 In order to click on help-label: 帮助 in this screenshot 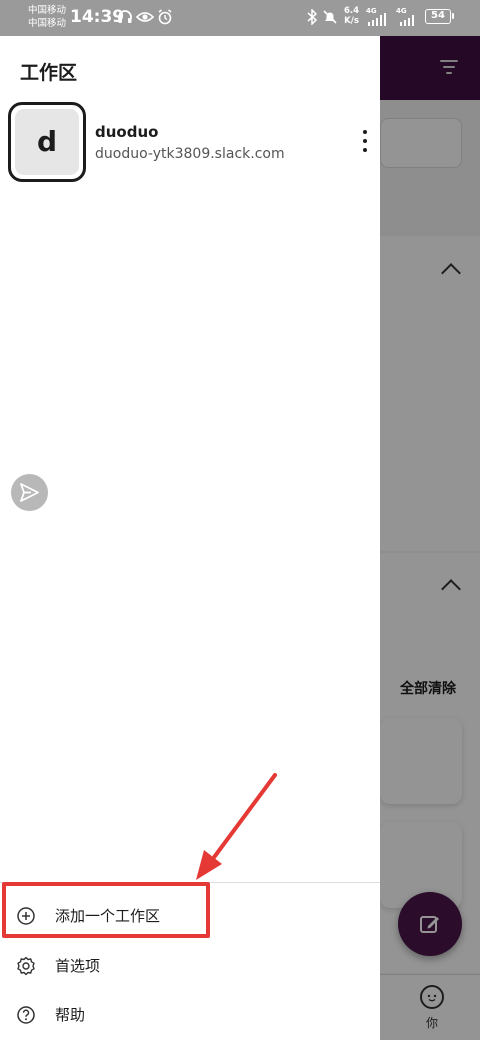, I will do `click(70, 1015)`.